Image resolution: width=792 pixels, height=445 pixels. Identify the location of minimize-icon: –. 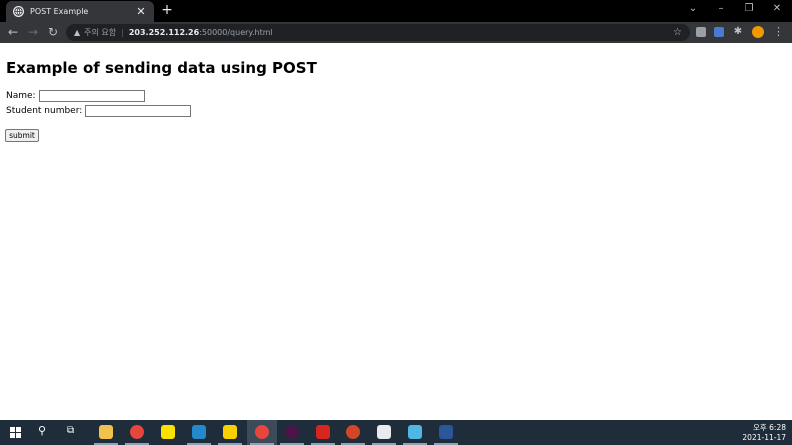
(721, 8).